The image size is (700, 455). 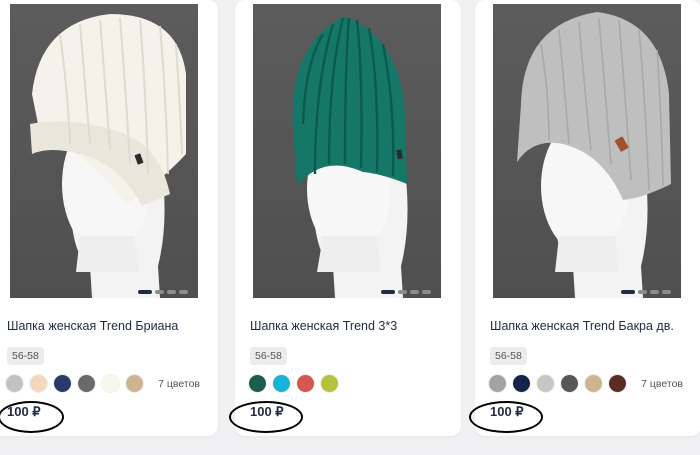 What do you see at coordinates (108, 326) in the screenshot?
I see `product-title: Шапка женская Trend Бриана` at bounding box center [108, 326].